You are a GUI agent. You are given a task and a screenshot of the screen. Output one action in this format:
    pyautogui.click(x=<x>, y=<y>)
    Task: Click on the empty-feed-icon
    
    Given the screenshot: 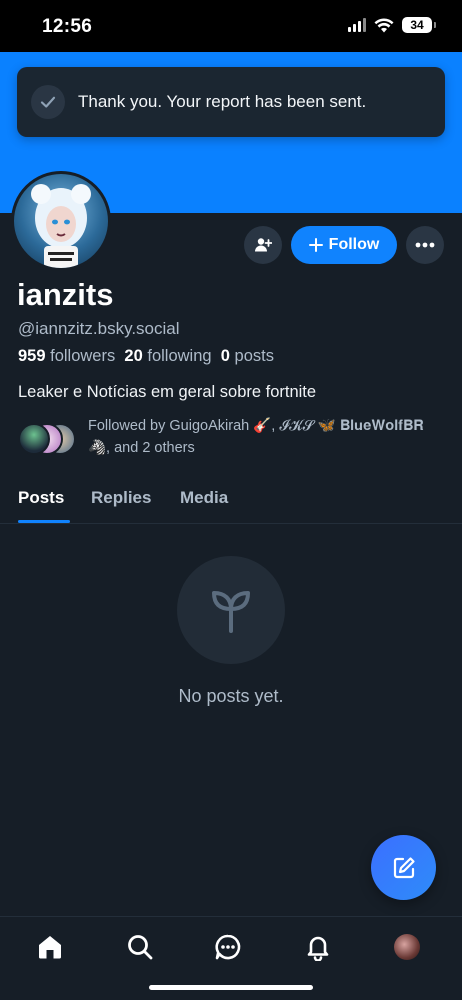 What is the action you would take?
    pyautogui.click(x=231, y=610)
    